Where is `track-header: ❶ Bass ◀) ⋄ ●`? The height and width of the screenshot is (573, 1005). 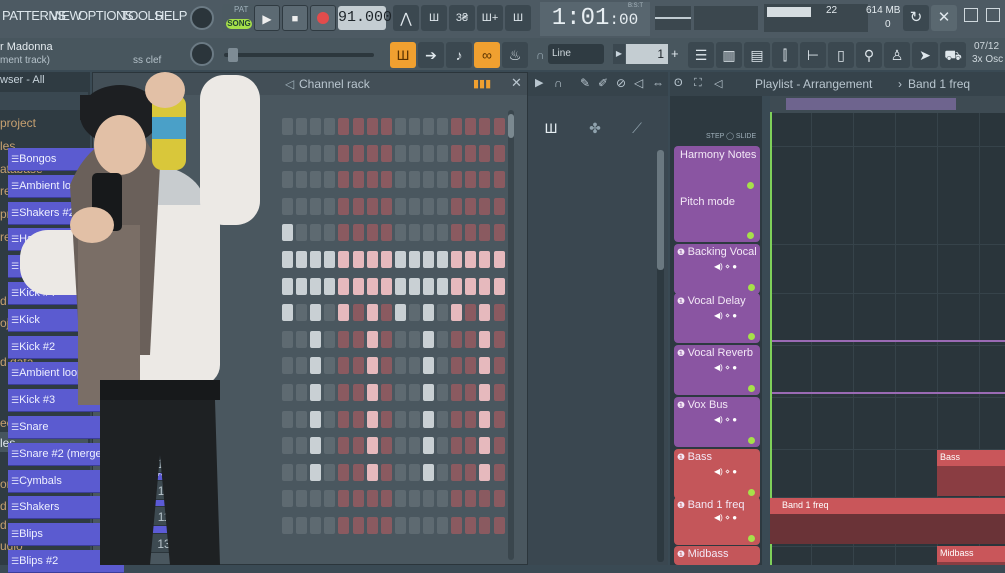
track-header: ❶ Bass ◀) ⋄ ● is located at coordinates (717, 474).